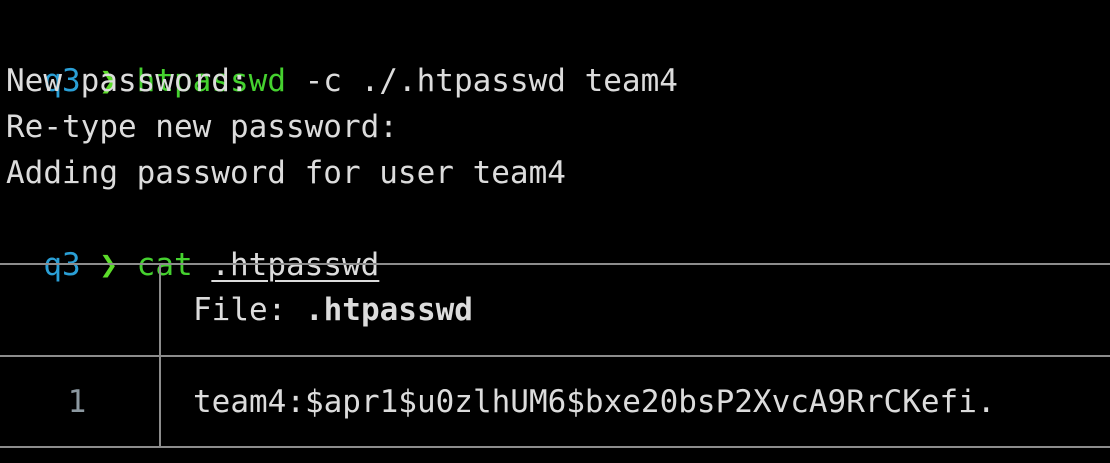  What do you see at coordinates (160, 355) in the screenshot?
I see `file-view-gutter-divider` at bounding box center [160, 355].